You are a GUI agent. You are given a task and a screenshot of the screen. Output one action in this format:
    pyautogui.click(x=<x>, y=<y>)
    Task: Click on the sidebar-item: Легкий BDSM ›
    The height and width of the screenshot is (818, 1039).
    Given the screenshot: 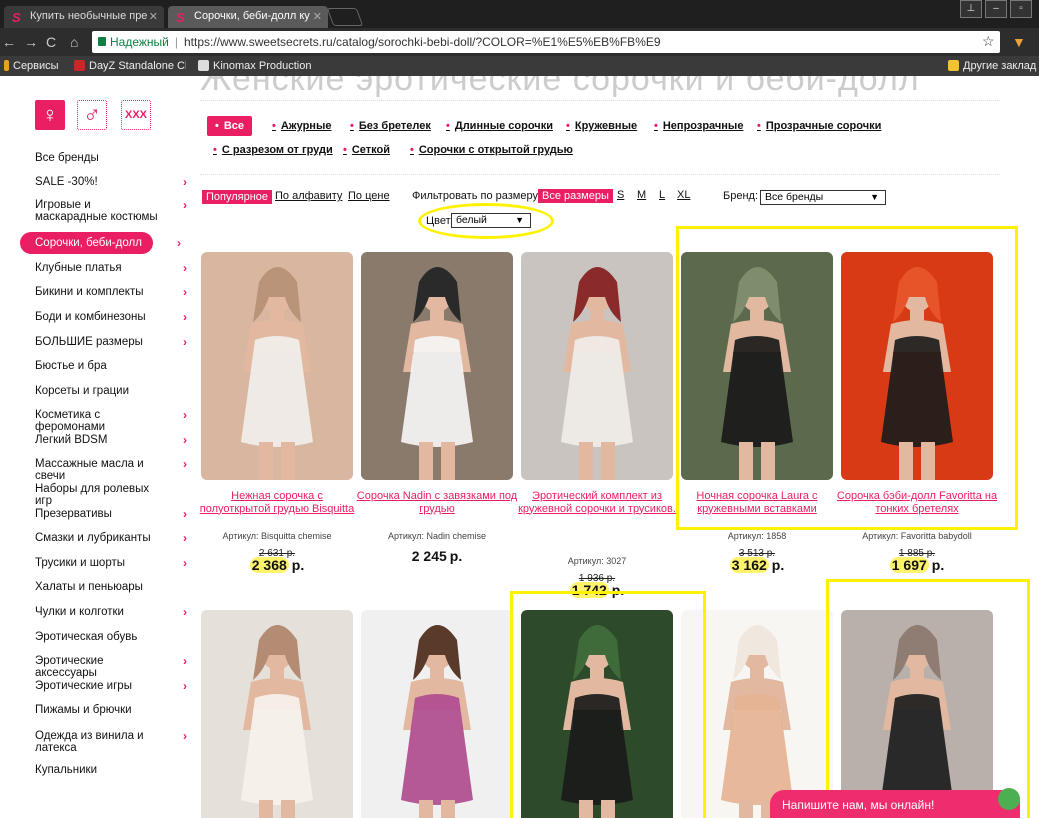 What is the action you would take?
    pyautogui.click(x=115, y=440)
    